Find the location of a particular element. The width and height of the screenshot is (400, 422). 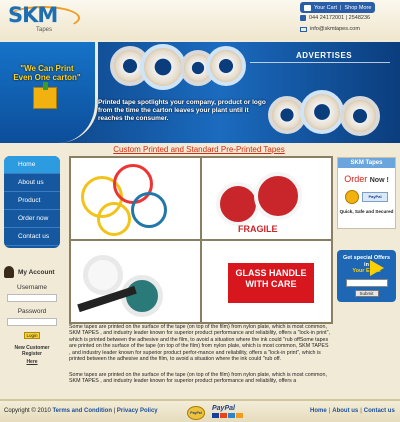

footer-about-link: About us is located at coordinates (345, 411).